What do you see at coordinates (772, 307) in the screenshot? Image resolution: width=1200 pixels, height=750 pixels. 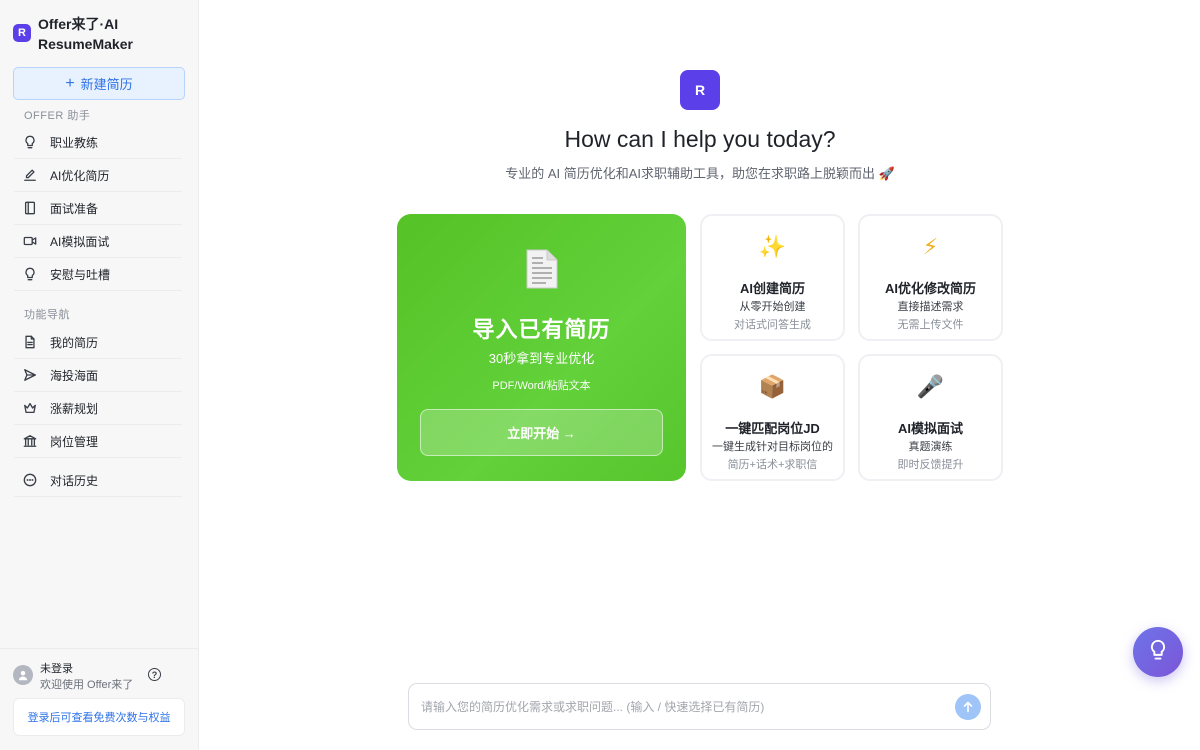 I see `card-description: 从零开始创建` at bounding box center [772, 307].